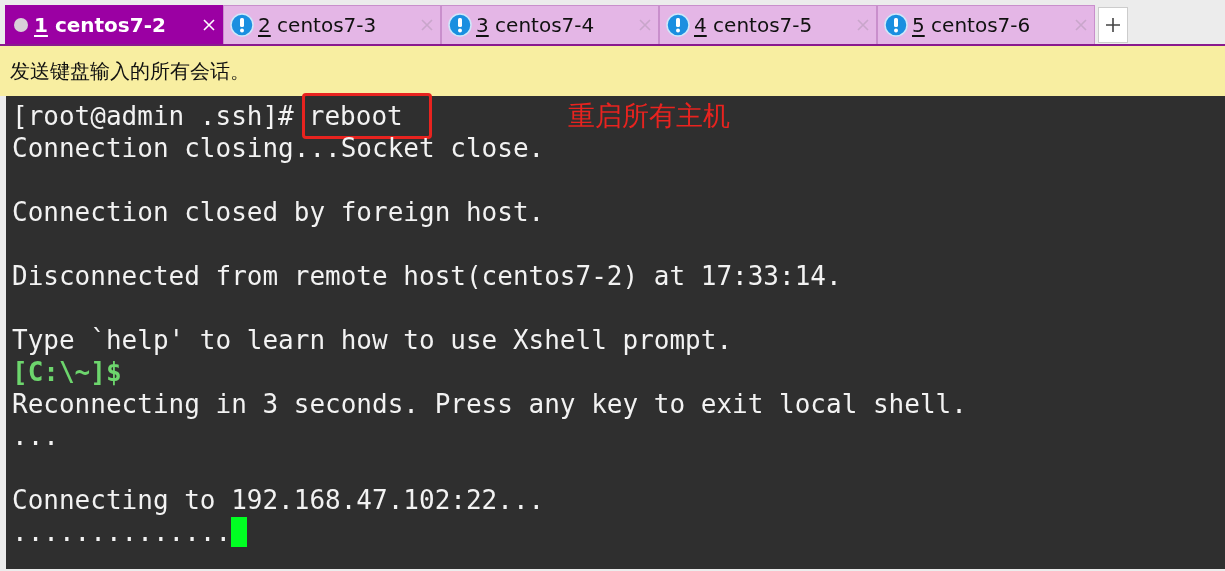 This screenshot has width=1225, height=571. What do you see at coordinates (768, 24) in the screenshot?
I see `session-tab: 4 centos7-5` at bounding box center [768, 24].